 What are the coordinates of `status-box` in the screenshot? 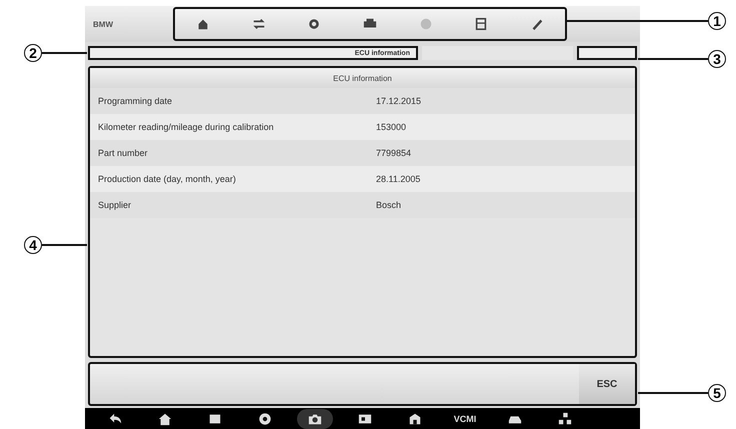 It's located at (607, 53).